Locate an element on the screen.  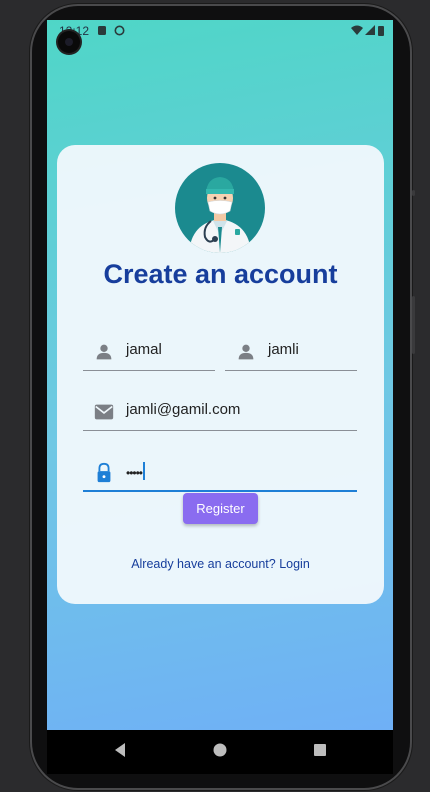
navigation-bar is located at coordinates (220, 752).